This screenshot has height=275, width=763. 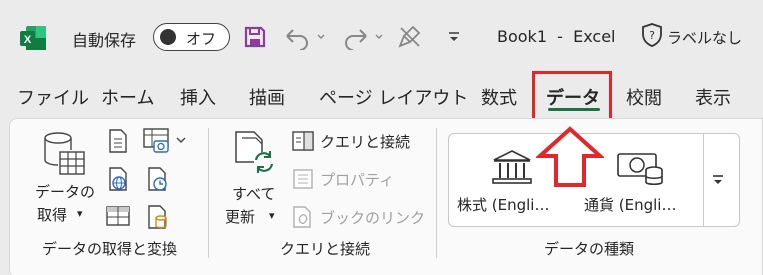 I want to click on highlight-box, so click(x=572, y=98).